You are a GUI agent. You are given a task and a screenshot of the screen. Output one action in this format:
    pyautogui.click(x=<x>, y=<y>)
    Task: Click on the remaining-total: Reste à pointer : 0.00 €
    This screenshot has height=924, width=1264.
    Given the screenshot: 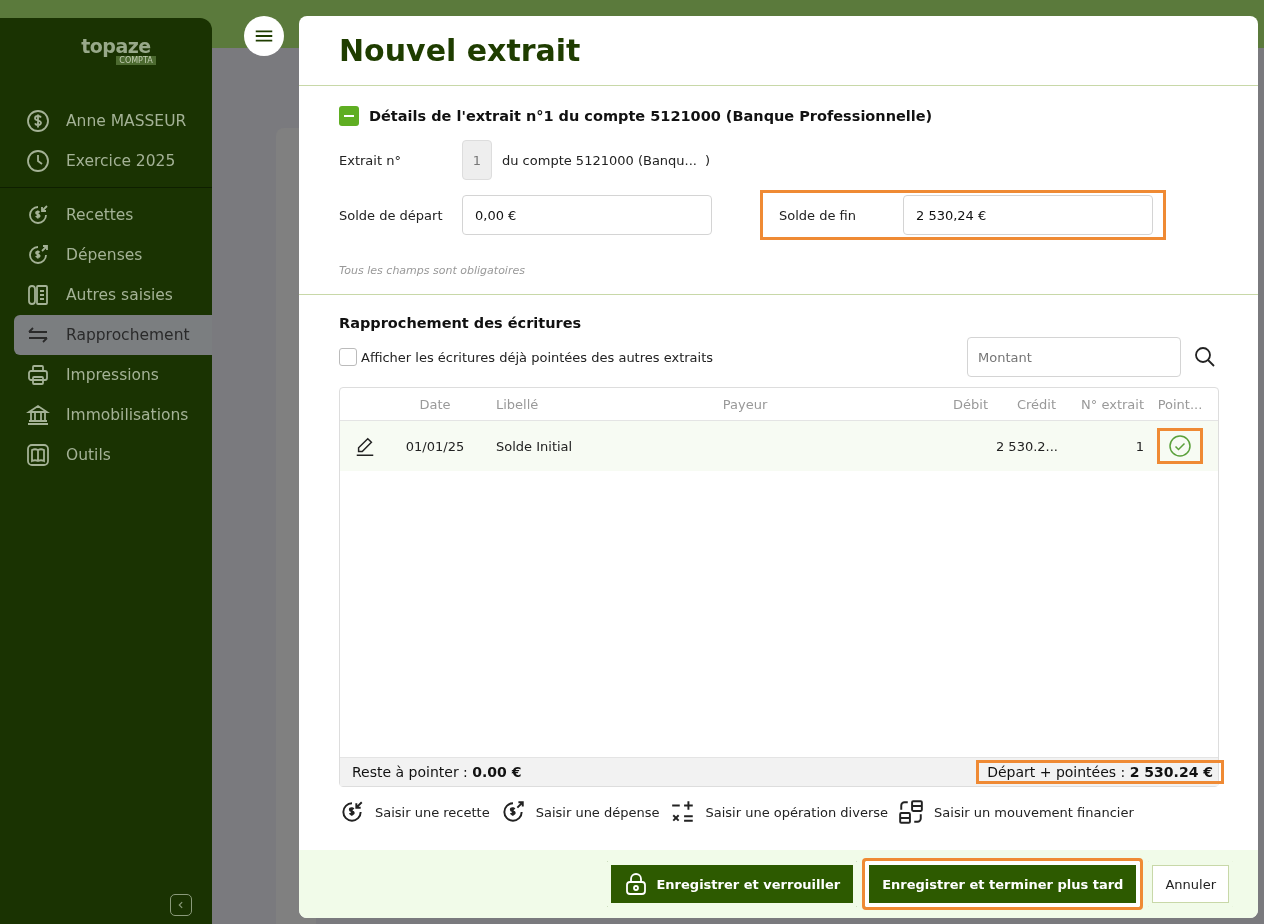 What is the action you would take?
    pyautogui.click(x=437, y=772)
    